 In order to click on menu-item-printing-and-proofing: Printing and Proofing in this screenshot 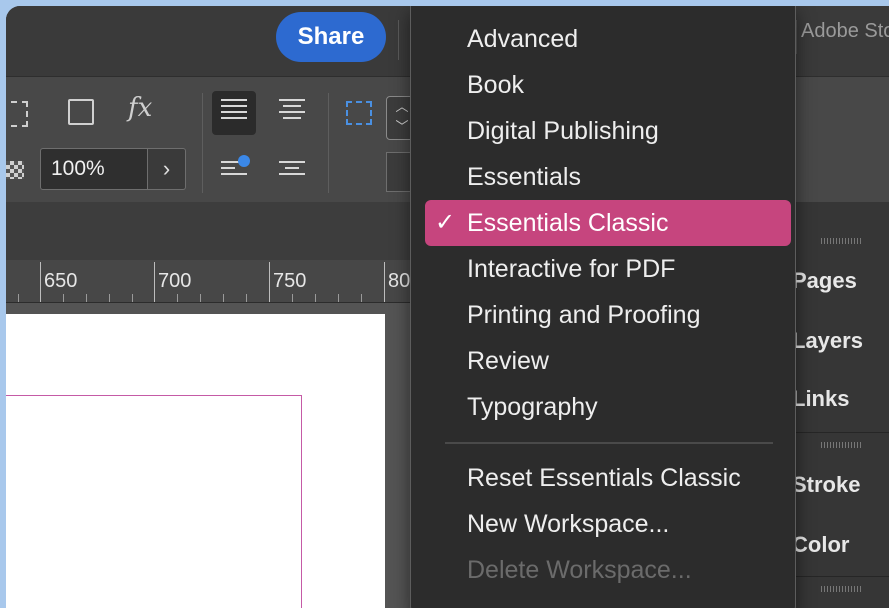, I will do `click(608, 315)`.